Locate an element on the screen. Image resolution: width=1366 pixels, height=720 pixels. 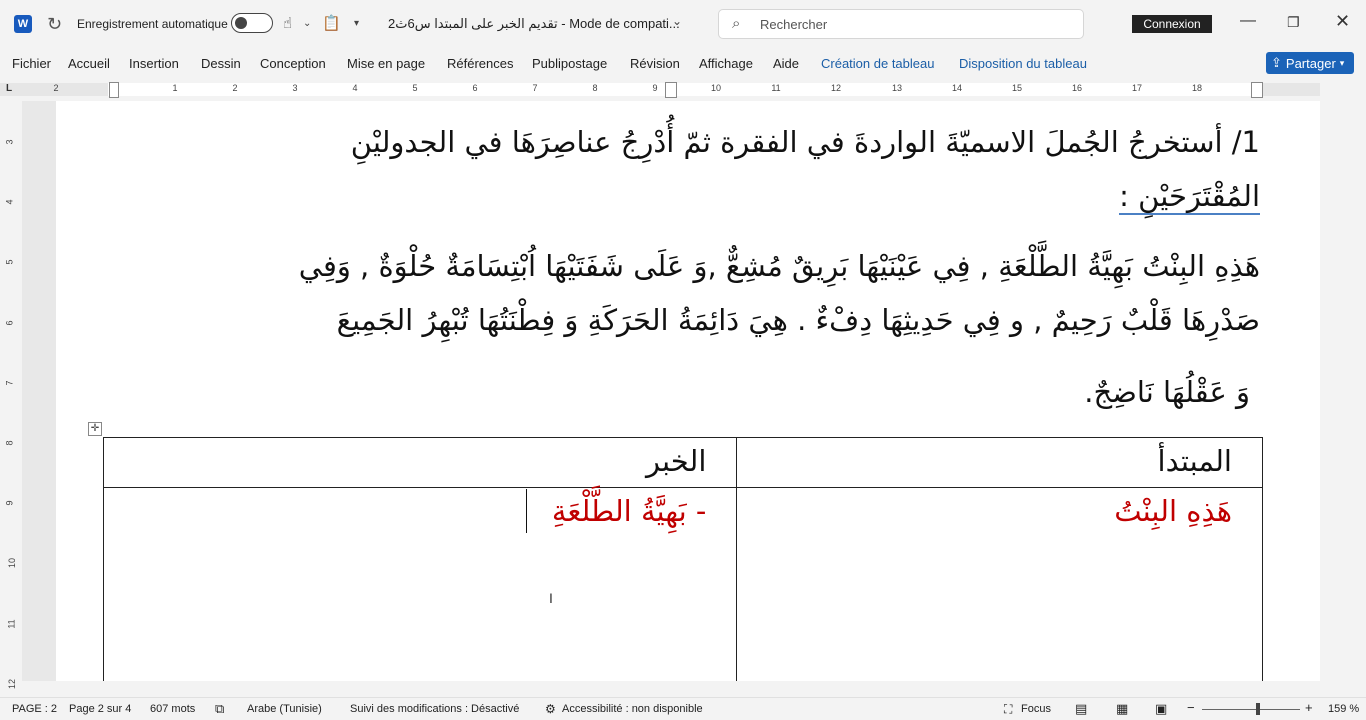
vruler-number: 3 is located at coordinates (9, 142).